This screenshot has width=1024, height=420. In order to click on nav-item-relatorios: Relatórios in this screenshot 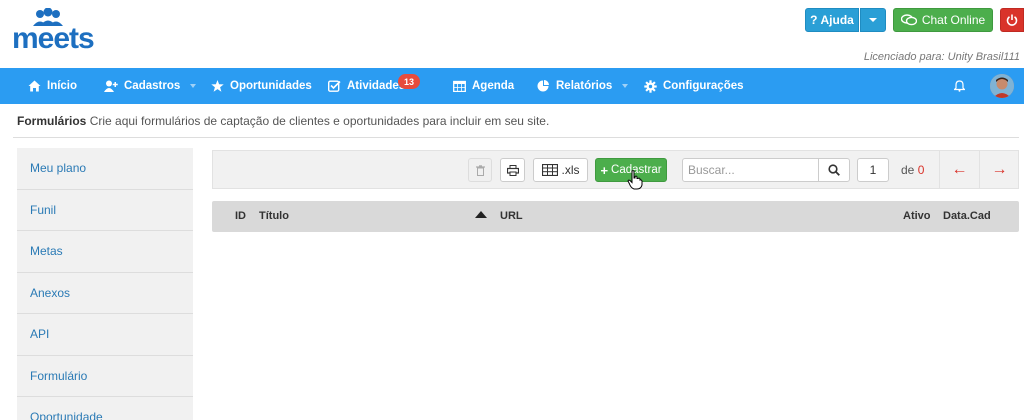, I will do `click(583, 86)`.